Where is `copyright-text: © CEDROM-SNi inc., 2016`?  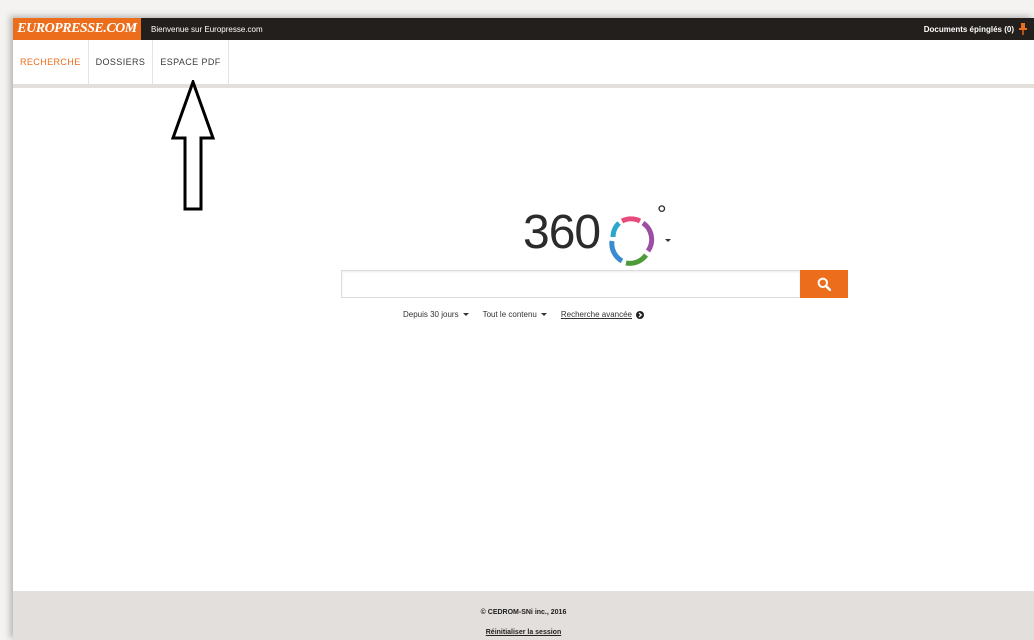 copyright-text: © CEDROM-SNi inc., 2016 is located at coordinates (523, 612).